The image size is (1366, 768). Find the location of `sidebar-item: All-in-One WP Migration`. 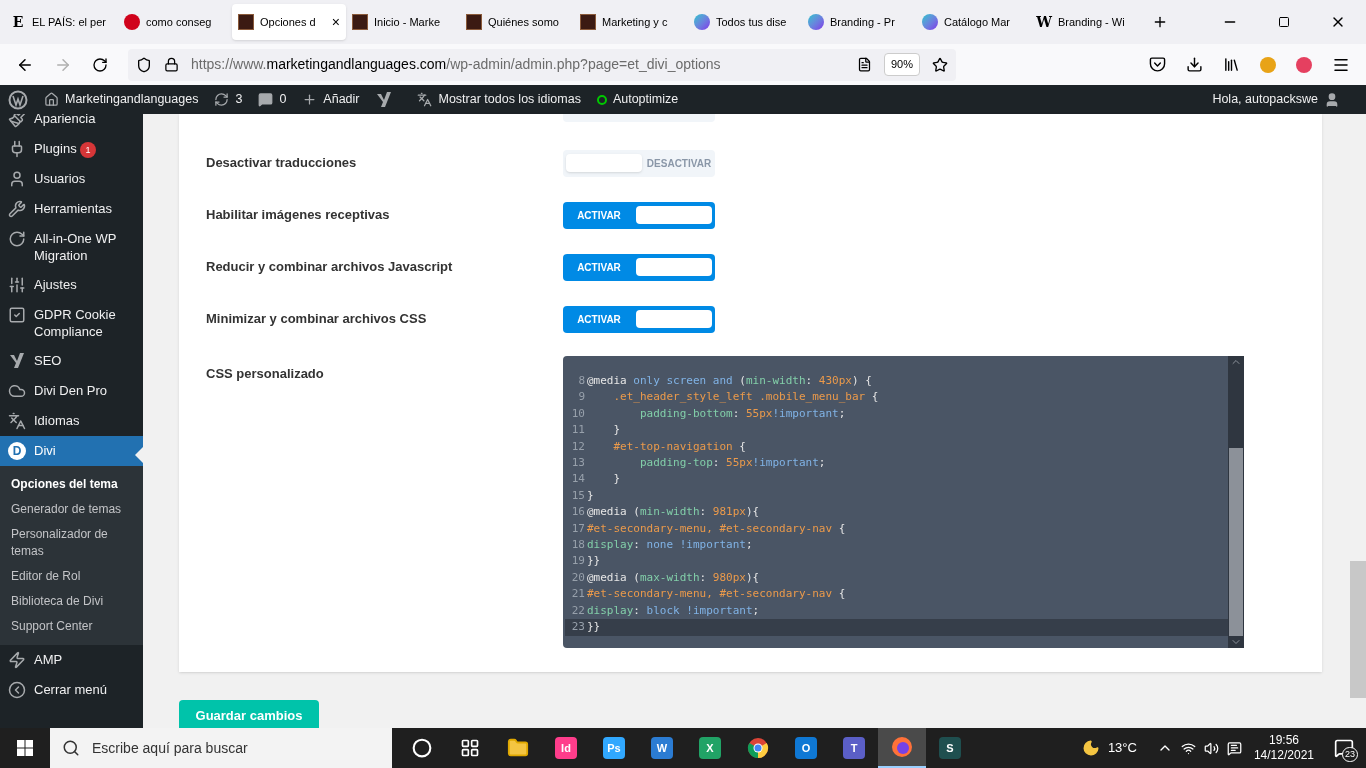

sidebar-item: All-in-One WP Migration is located at coordinates (71, 247).